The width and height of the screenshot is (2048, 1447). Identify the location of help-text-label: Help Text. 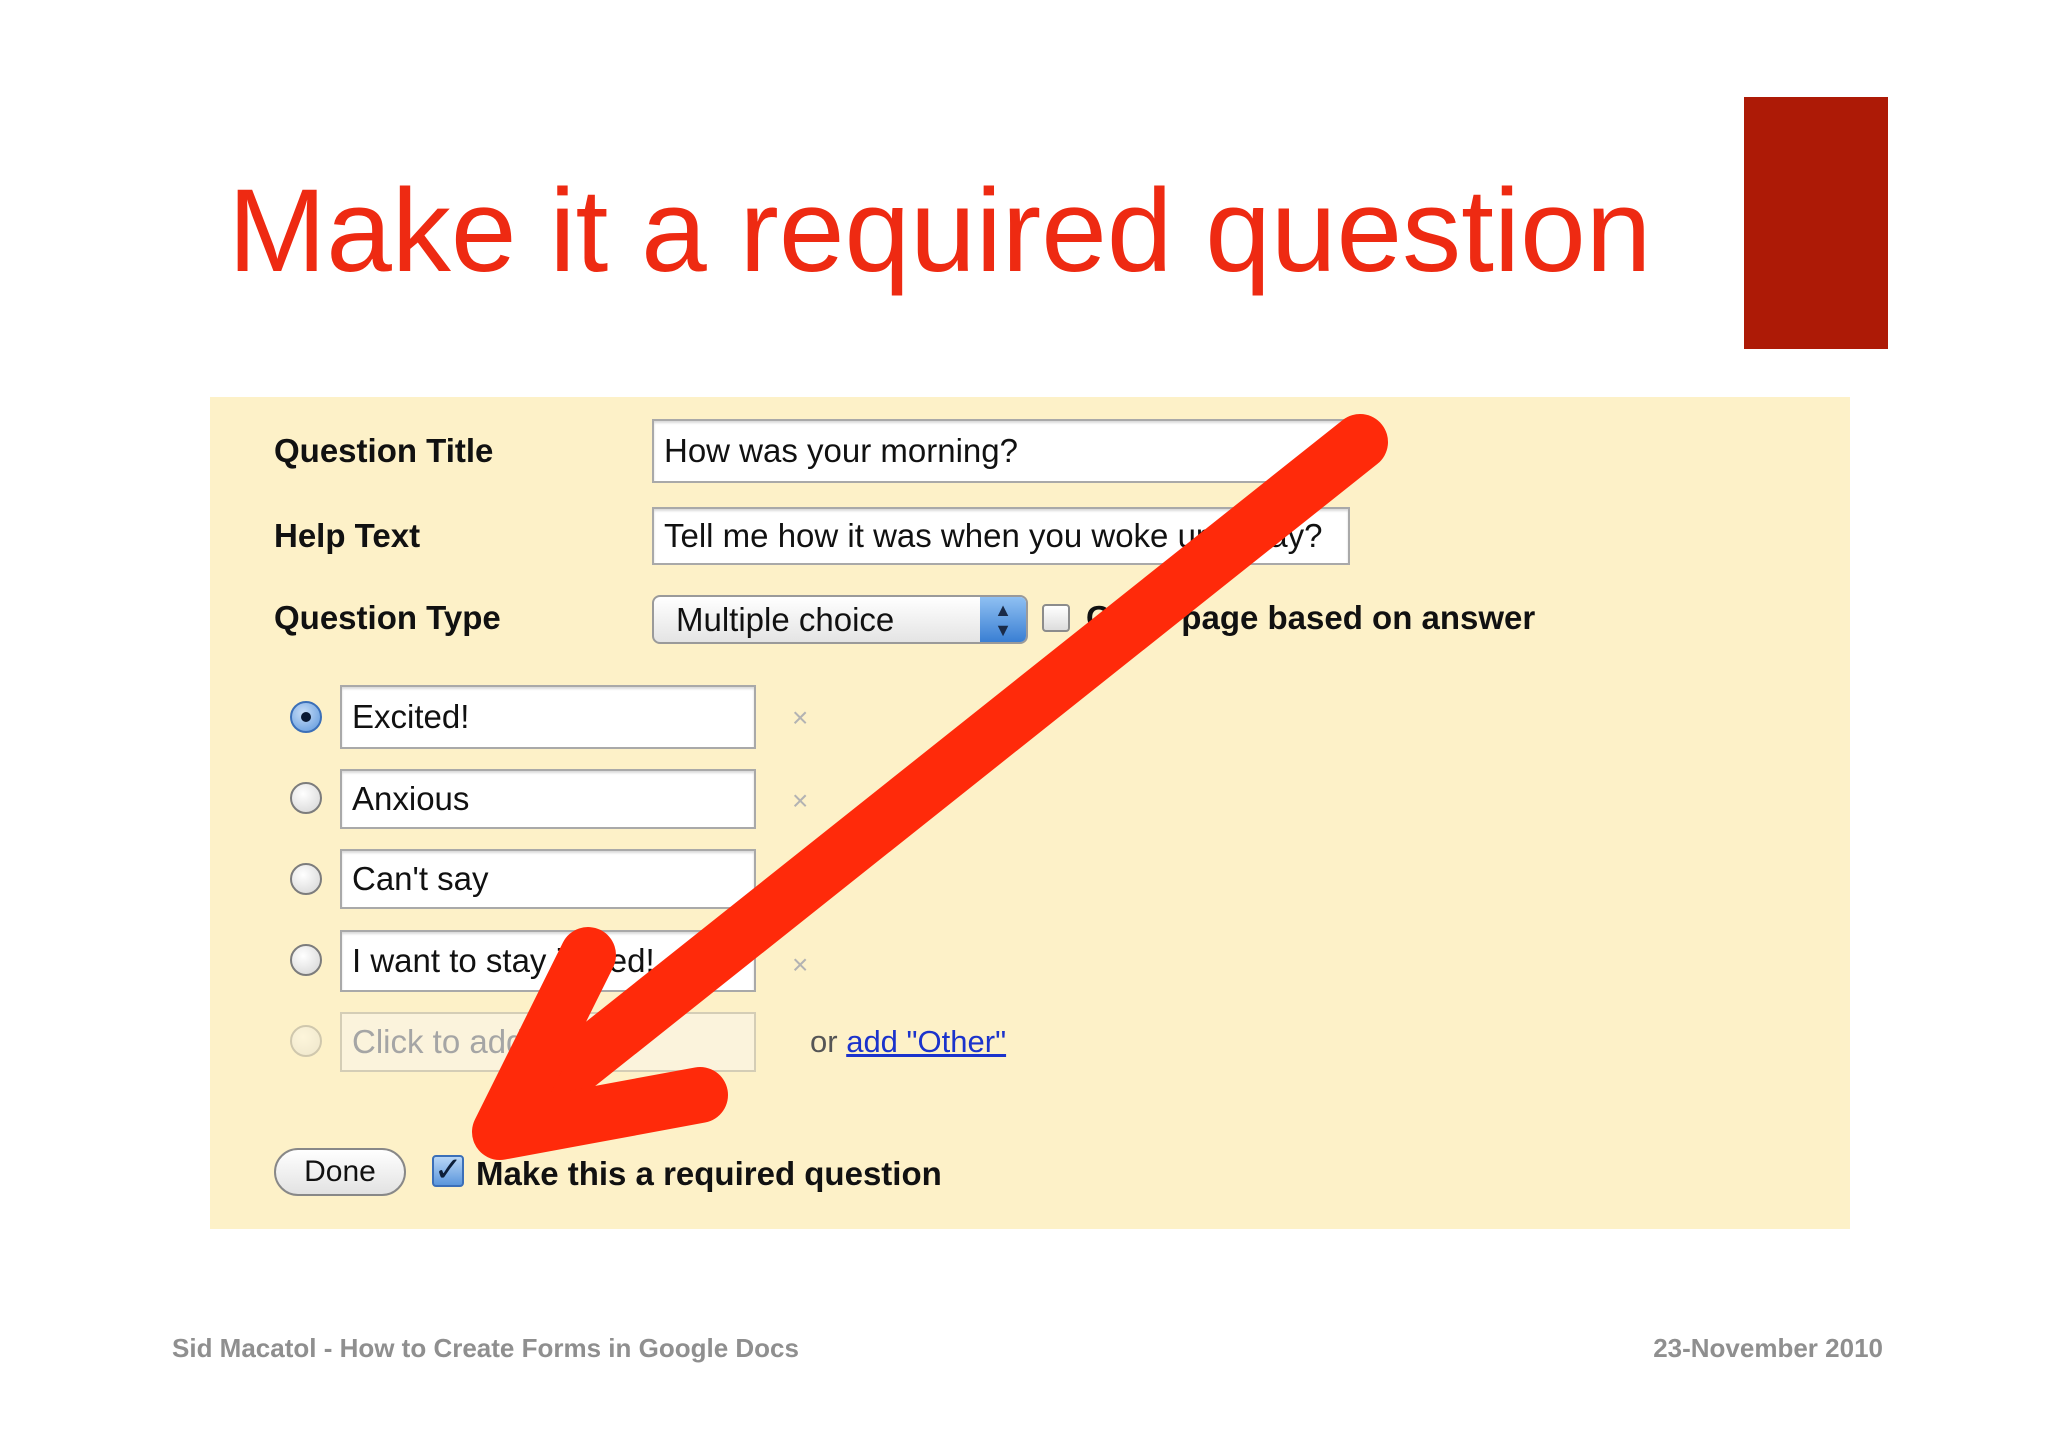
(347, 535).